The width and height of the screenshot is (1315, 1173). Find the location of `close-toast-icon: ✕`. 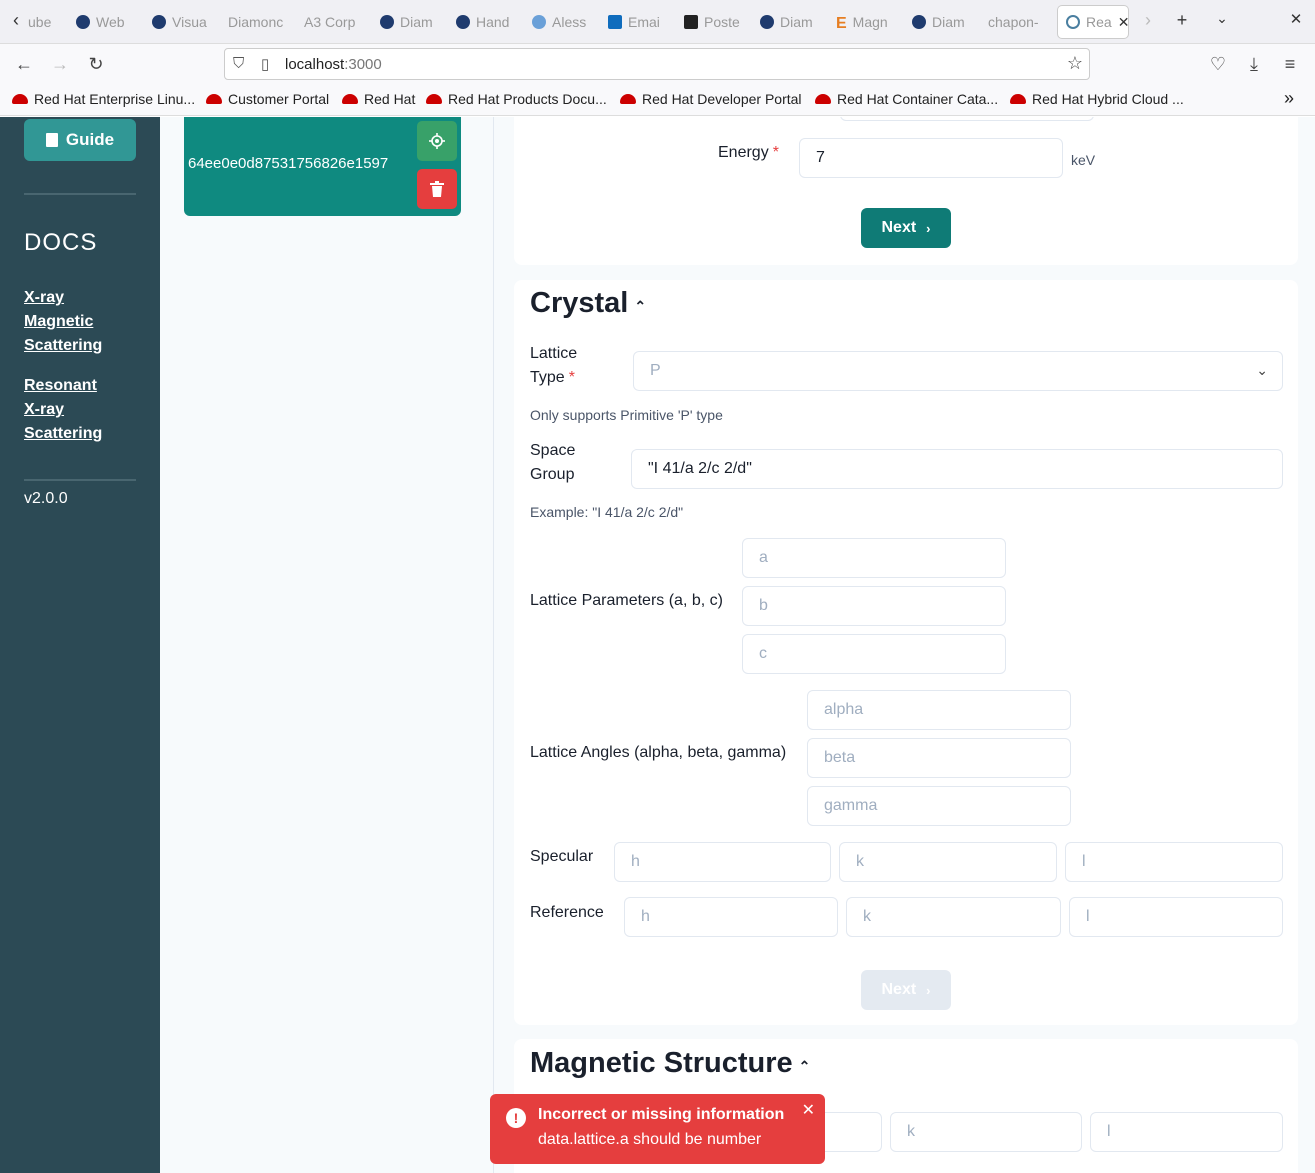

close-toast-icon: ✕ is located at coordinates (808, 1110).